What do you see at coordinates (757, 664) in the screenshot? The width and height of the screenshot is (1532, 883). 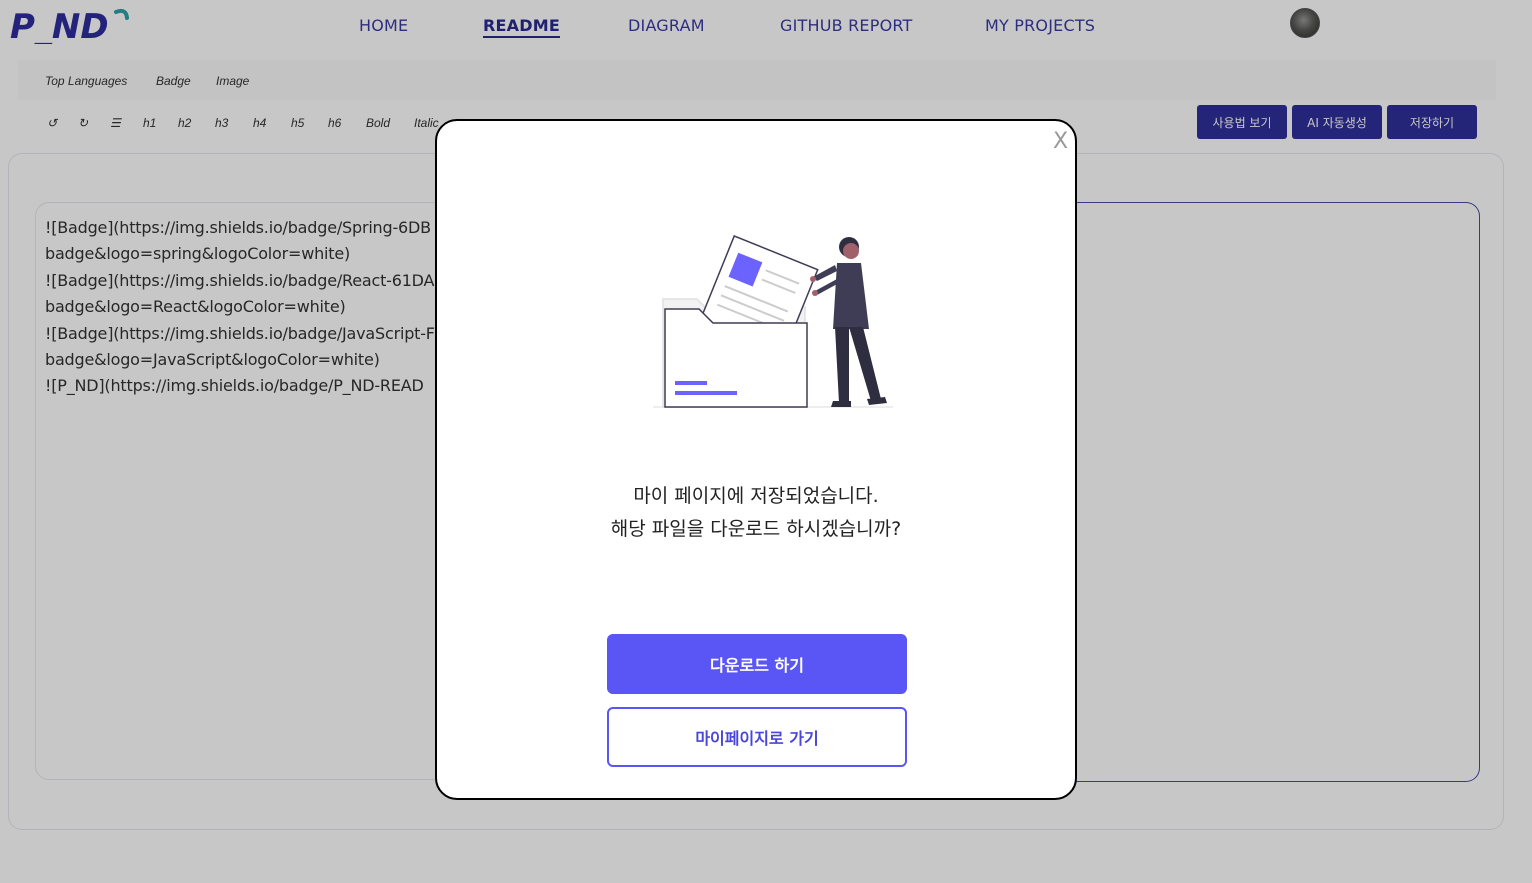 I see `download-button: 다운로드 하기` at bounding box center [757, 664].